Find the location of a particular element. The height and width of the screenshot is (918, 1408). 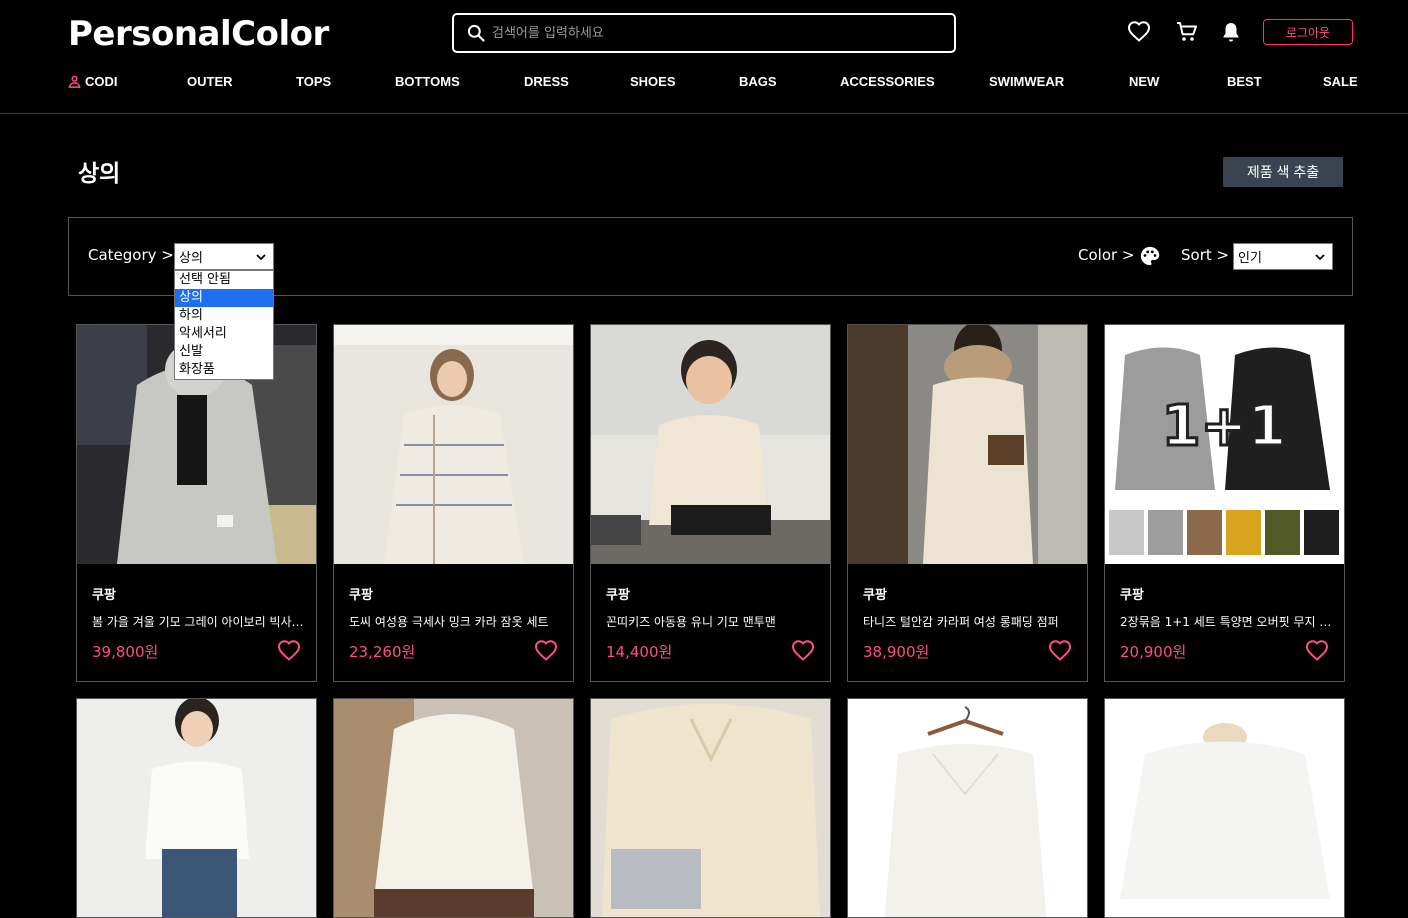

nav-item-dress: DRESS is located at coordinates (546, 81).